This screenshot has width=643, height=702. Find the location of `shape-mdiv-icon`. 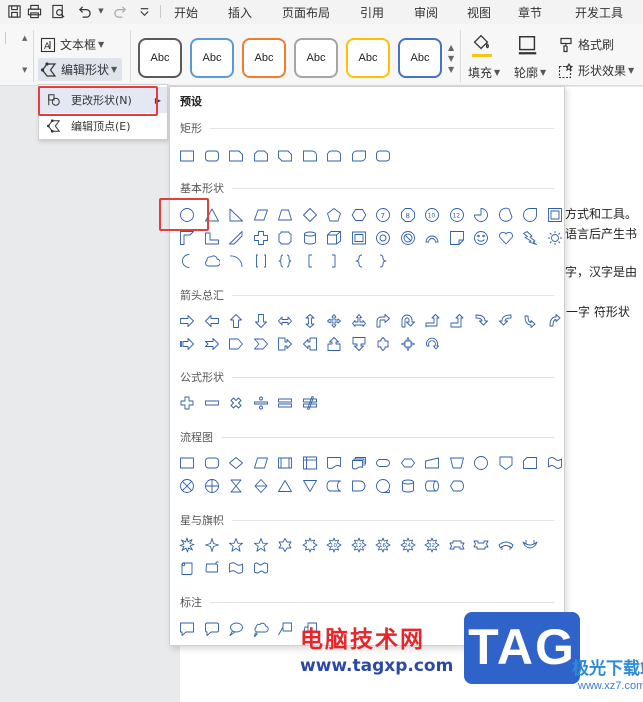

shape-mdiv-icon is located at coordinates (261, 403).